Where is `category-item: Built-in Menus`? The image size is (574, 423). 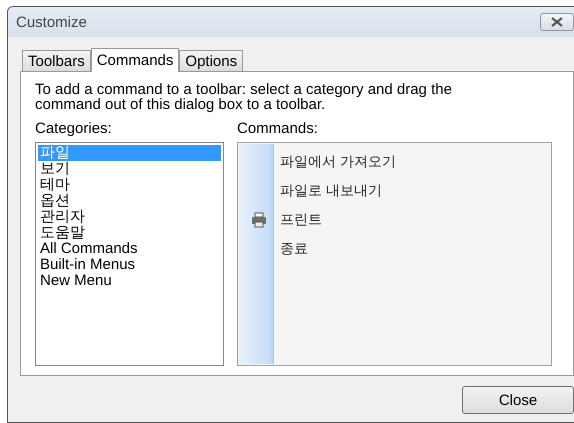 category-item: Built-in Menus is located at coordinates (129, 265).